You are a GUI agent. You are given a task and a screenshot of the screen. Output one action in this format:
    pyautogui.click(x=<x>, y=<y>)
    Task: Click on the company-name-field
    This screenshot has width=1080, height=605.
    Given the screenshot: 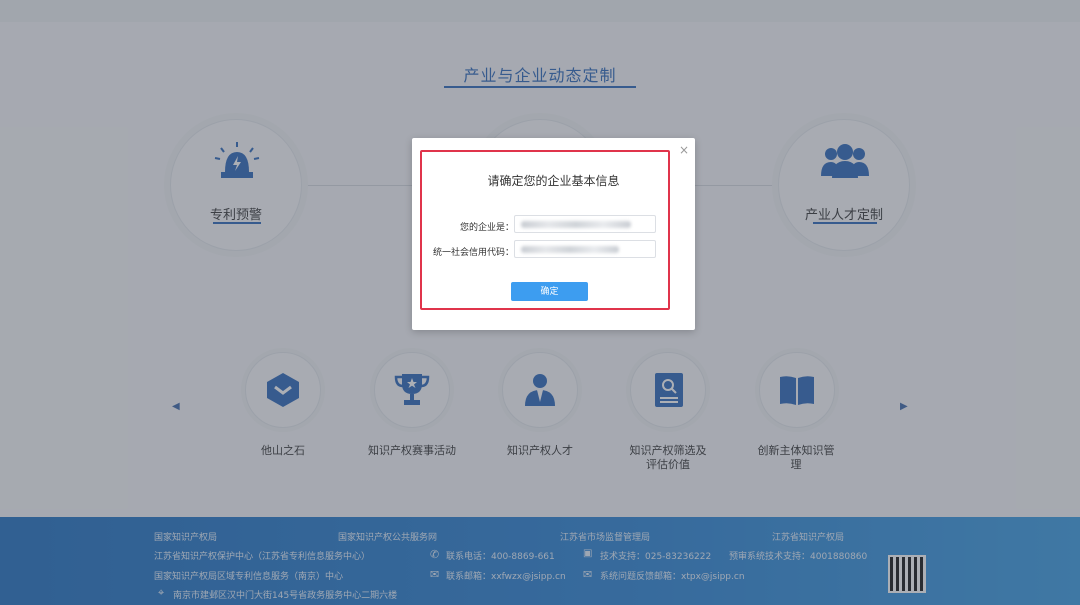 What is the action you would take?
    pyautogui.click(x=585, y=224)
    